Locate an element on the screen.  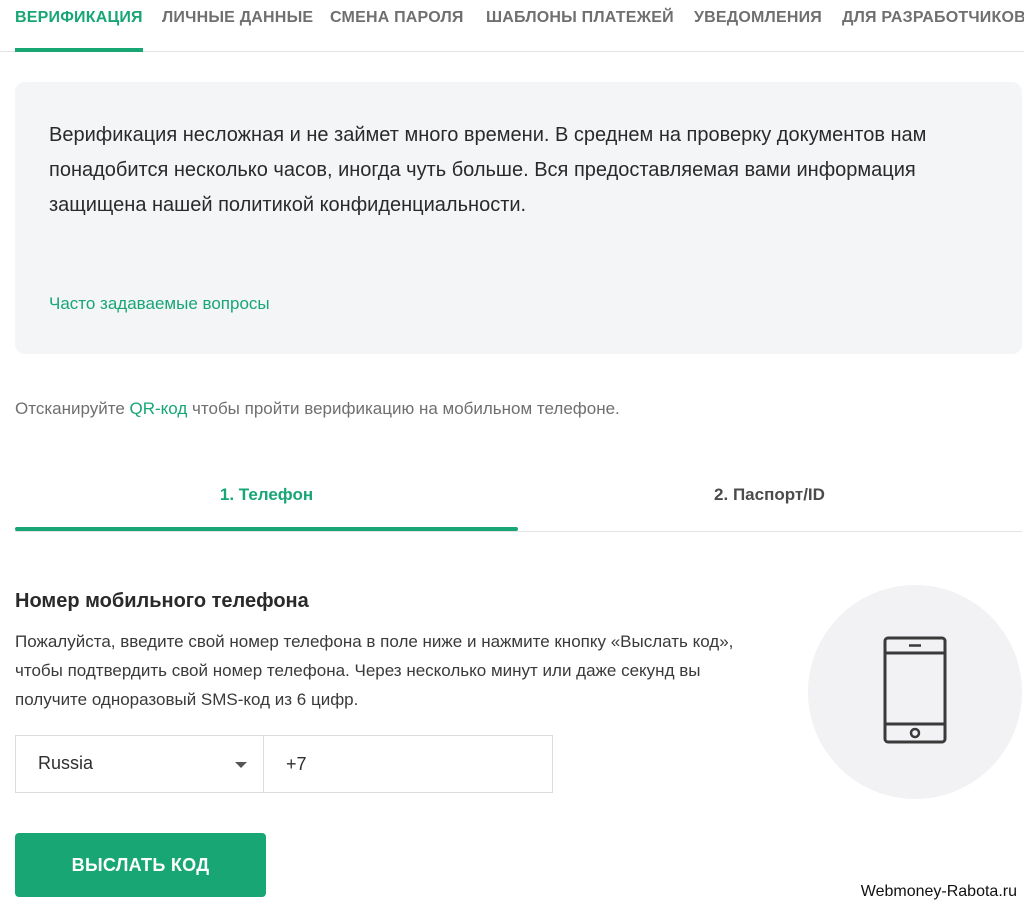
qr-code-link: QR-код is located at coordinates (159, 408).